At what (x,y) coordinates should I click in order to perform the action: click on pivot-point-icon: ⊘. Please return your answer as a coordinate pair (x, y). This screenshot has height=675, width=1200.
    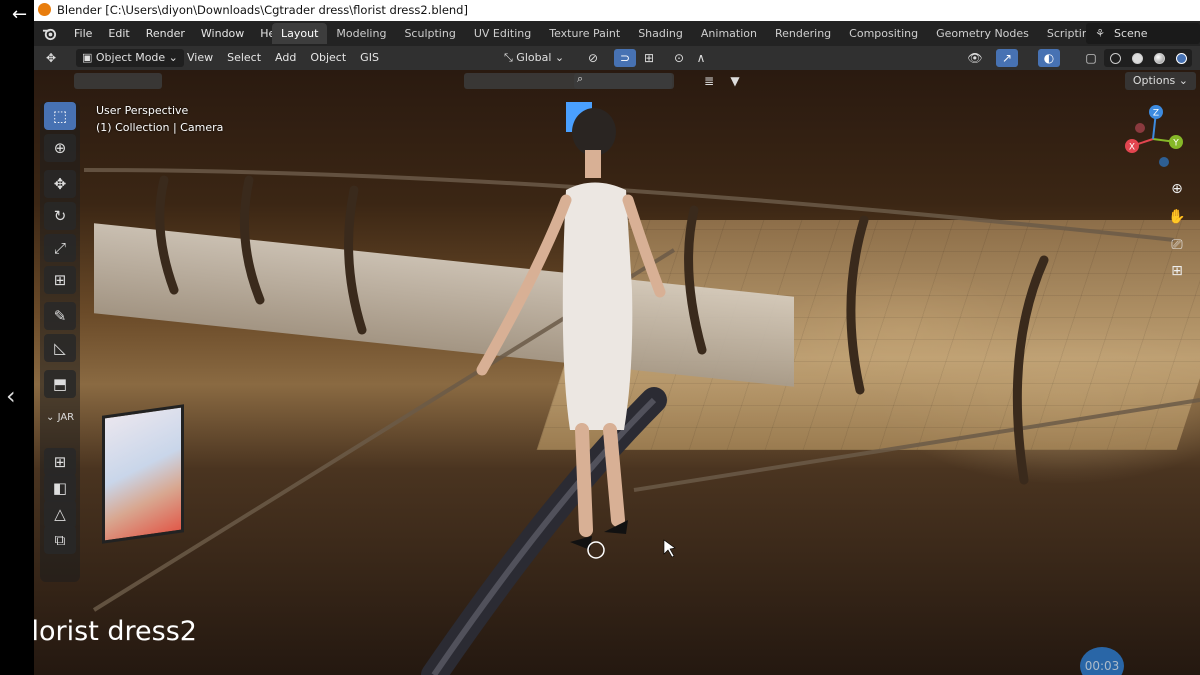
    Looking at the image, I should click on (593, 58).